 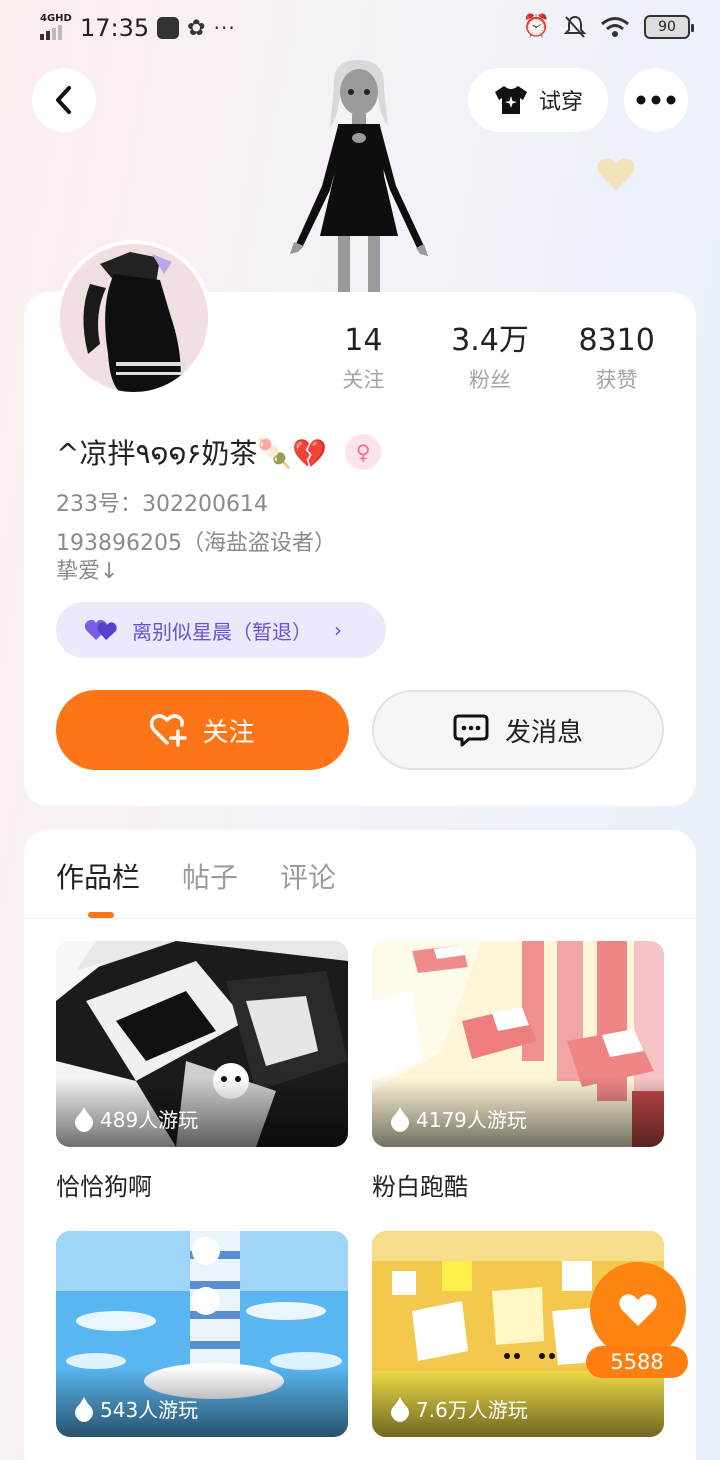 I want to click on chevron-left-icon, so click(x=63, y=100).